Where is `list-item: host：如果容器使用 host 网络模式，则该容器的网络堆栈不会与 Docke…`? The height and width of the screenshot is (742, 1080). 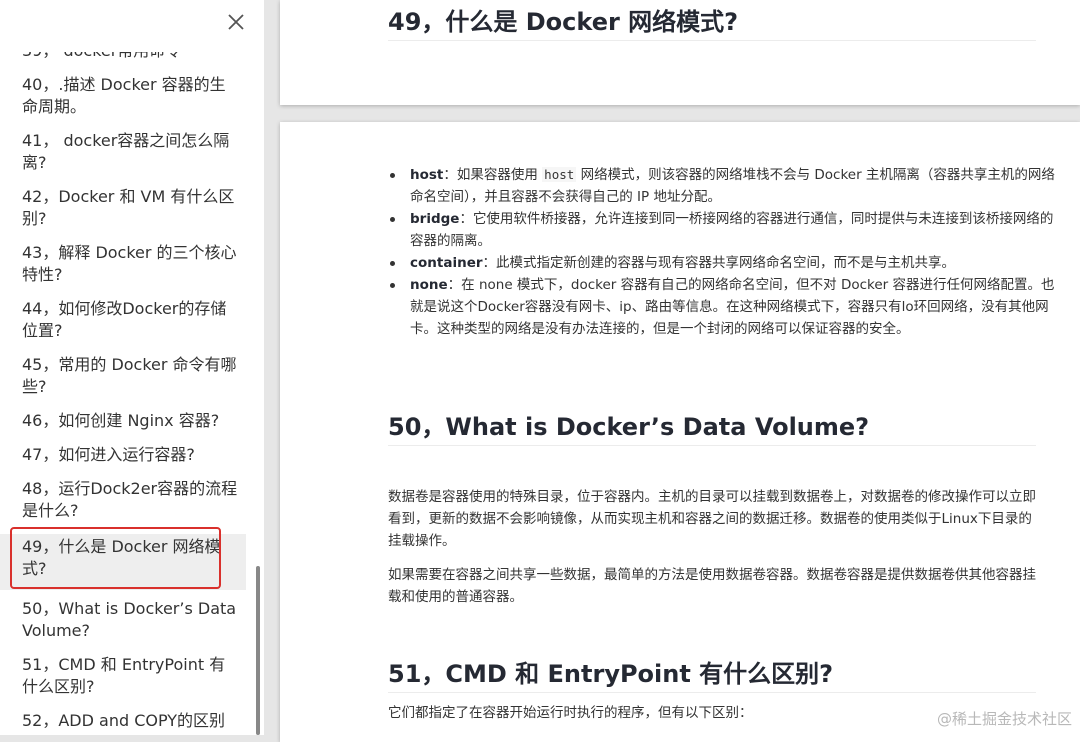 list-item: host：如果容器使用 host 网络模式，则该容器的网络堆栈不会与 Docke… is located at coordinates (725, 186).